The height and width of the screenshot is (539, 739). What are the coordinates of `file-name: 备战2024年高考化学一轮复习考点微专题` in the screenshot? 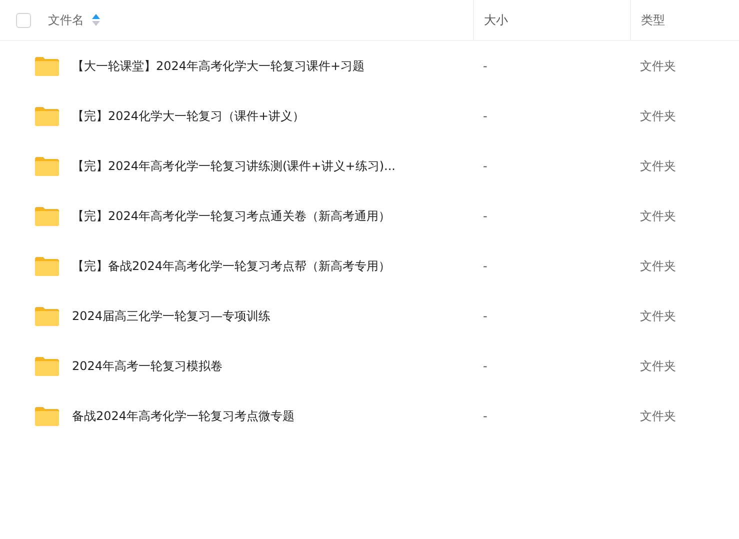 It's located at (183, 416).